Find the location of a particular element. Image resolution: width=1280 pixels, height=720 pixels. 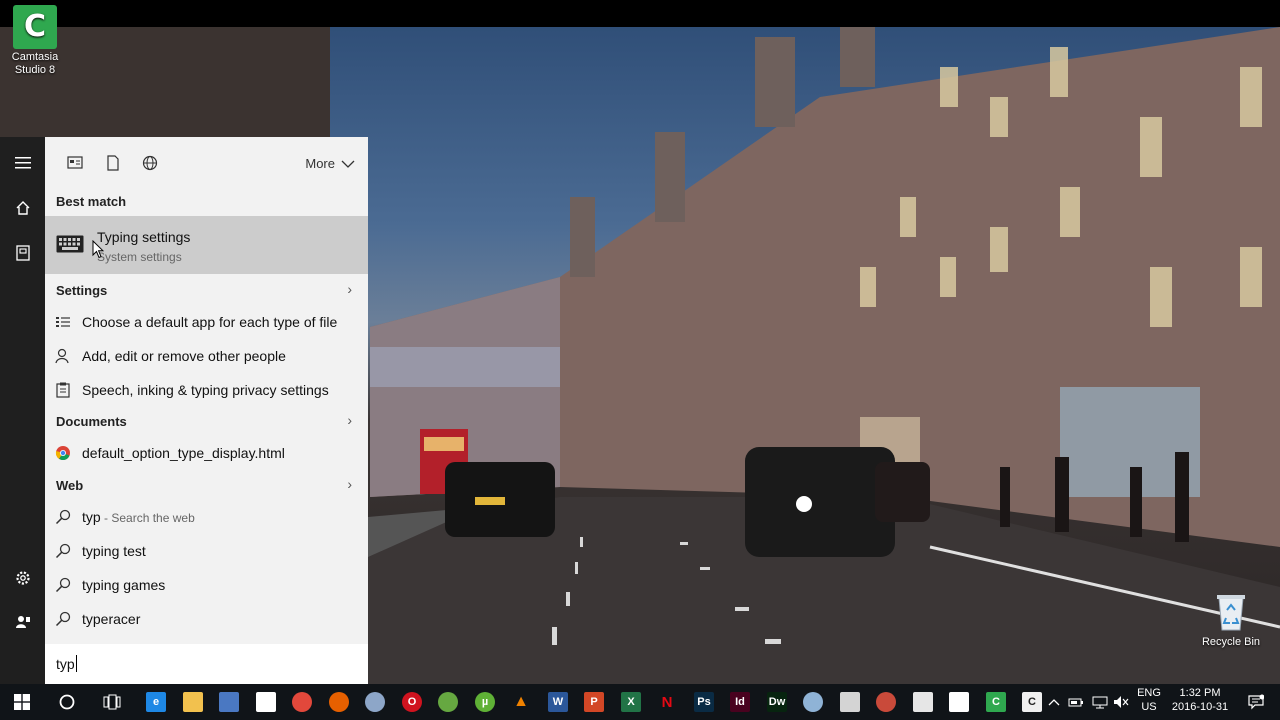

taskbar-app-utorrent: µ is located at coordinates (485, 702).